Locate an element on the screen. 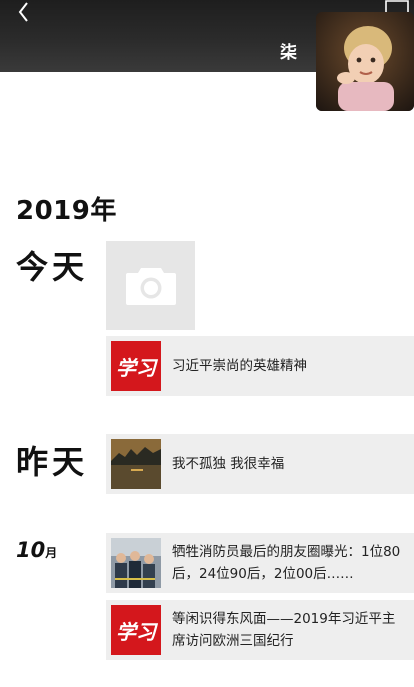 The image size is (414, 687). avatar is located at coordinates (365, 61).